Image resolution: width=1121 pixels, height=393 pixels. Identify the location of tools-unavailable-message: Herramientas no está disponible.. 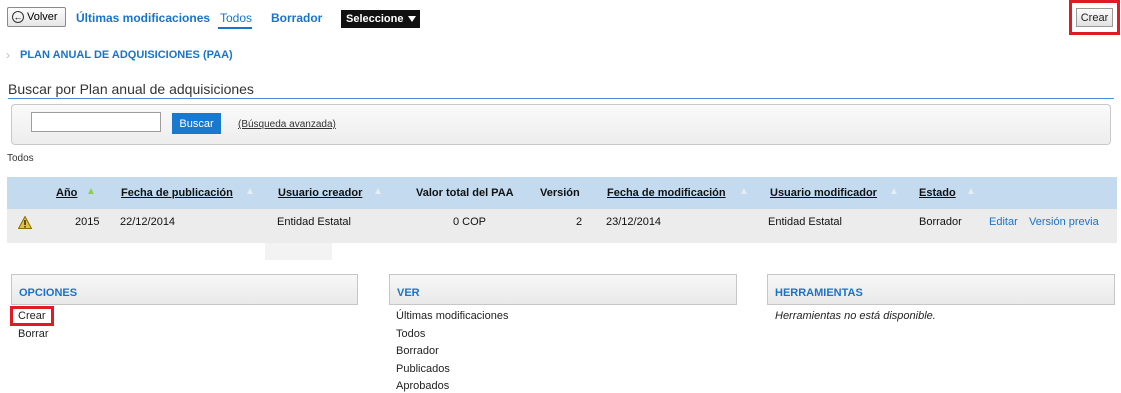
(855, 316).